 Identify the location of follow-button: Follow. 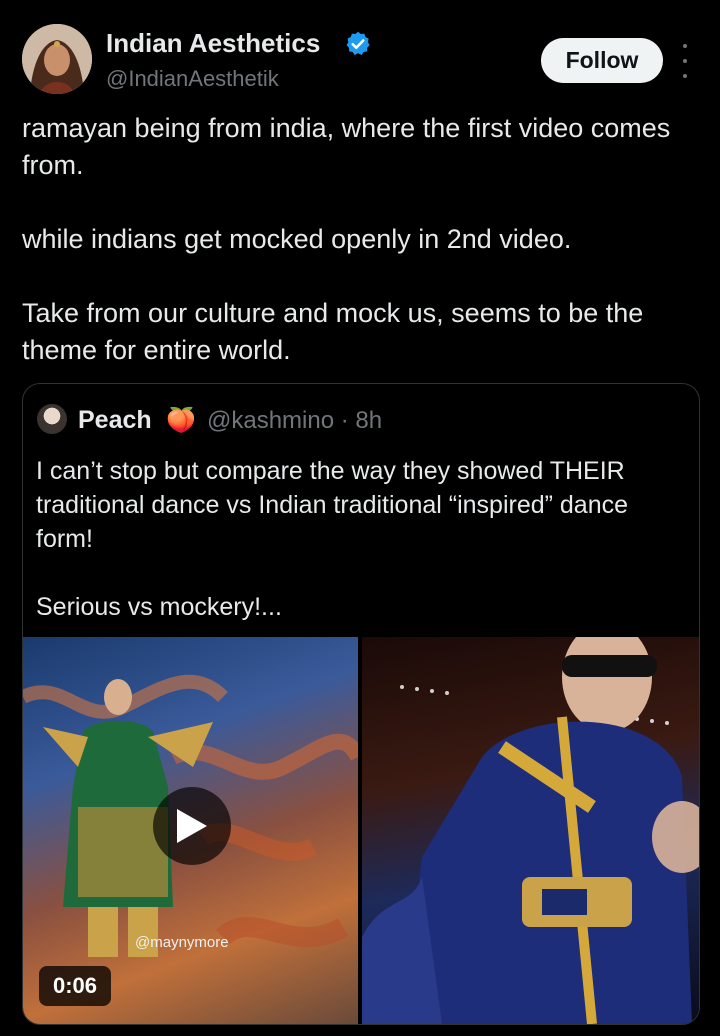
(602, 60).